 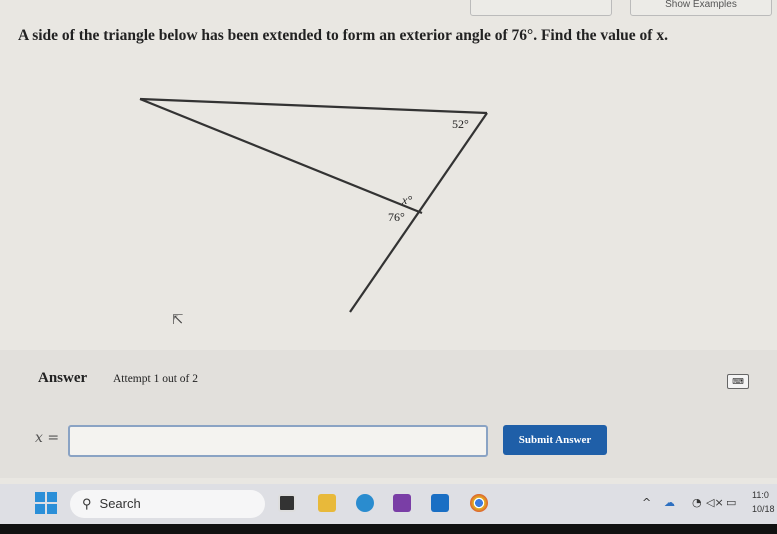 I want to click on onenote-icon, so click(x=402, y=503).